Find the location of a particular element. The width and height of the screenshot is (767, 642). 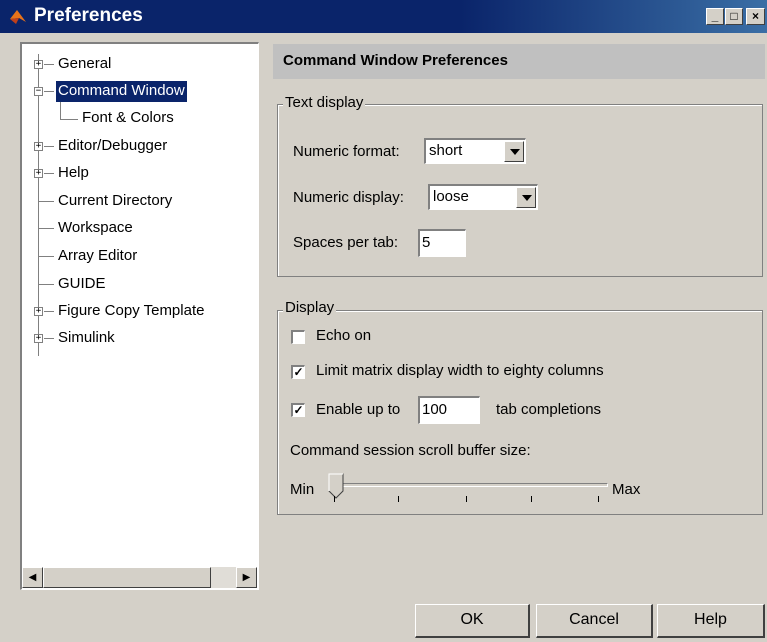

tree-guide-line is located at coordinates (60, 110).